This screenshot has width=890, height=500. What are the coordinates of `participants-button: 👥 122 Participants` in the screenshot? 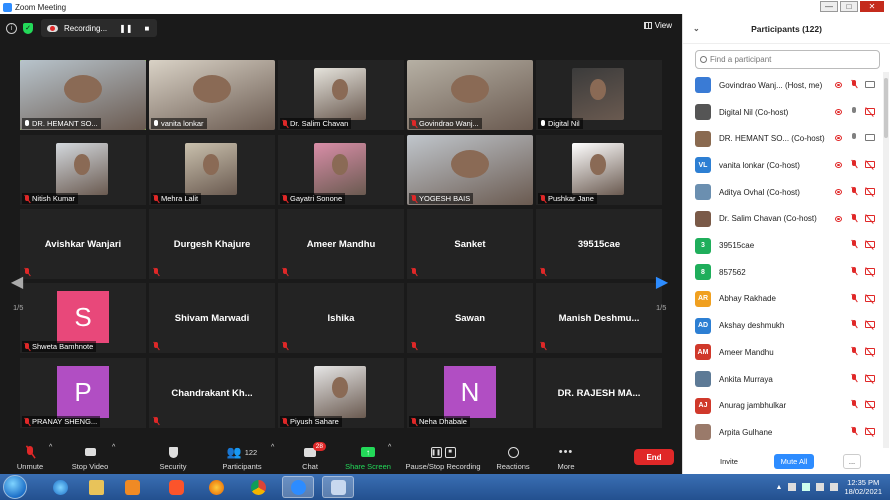 It's located at (242, 457).